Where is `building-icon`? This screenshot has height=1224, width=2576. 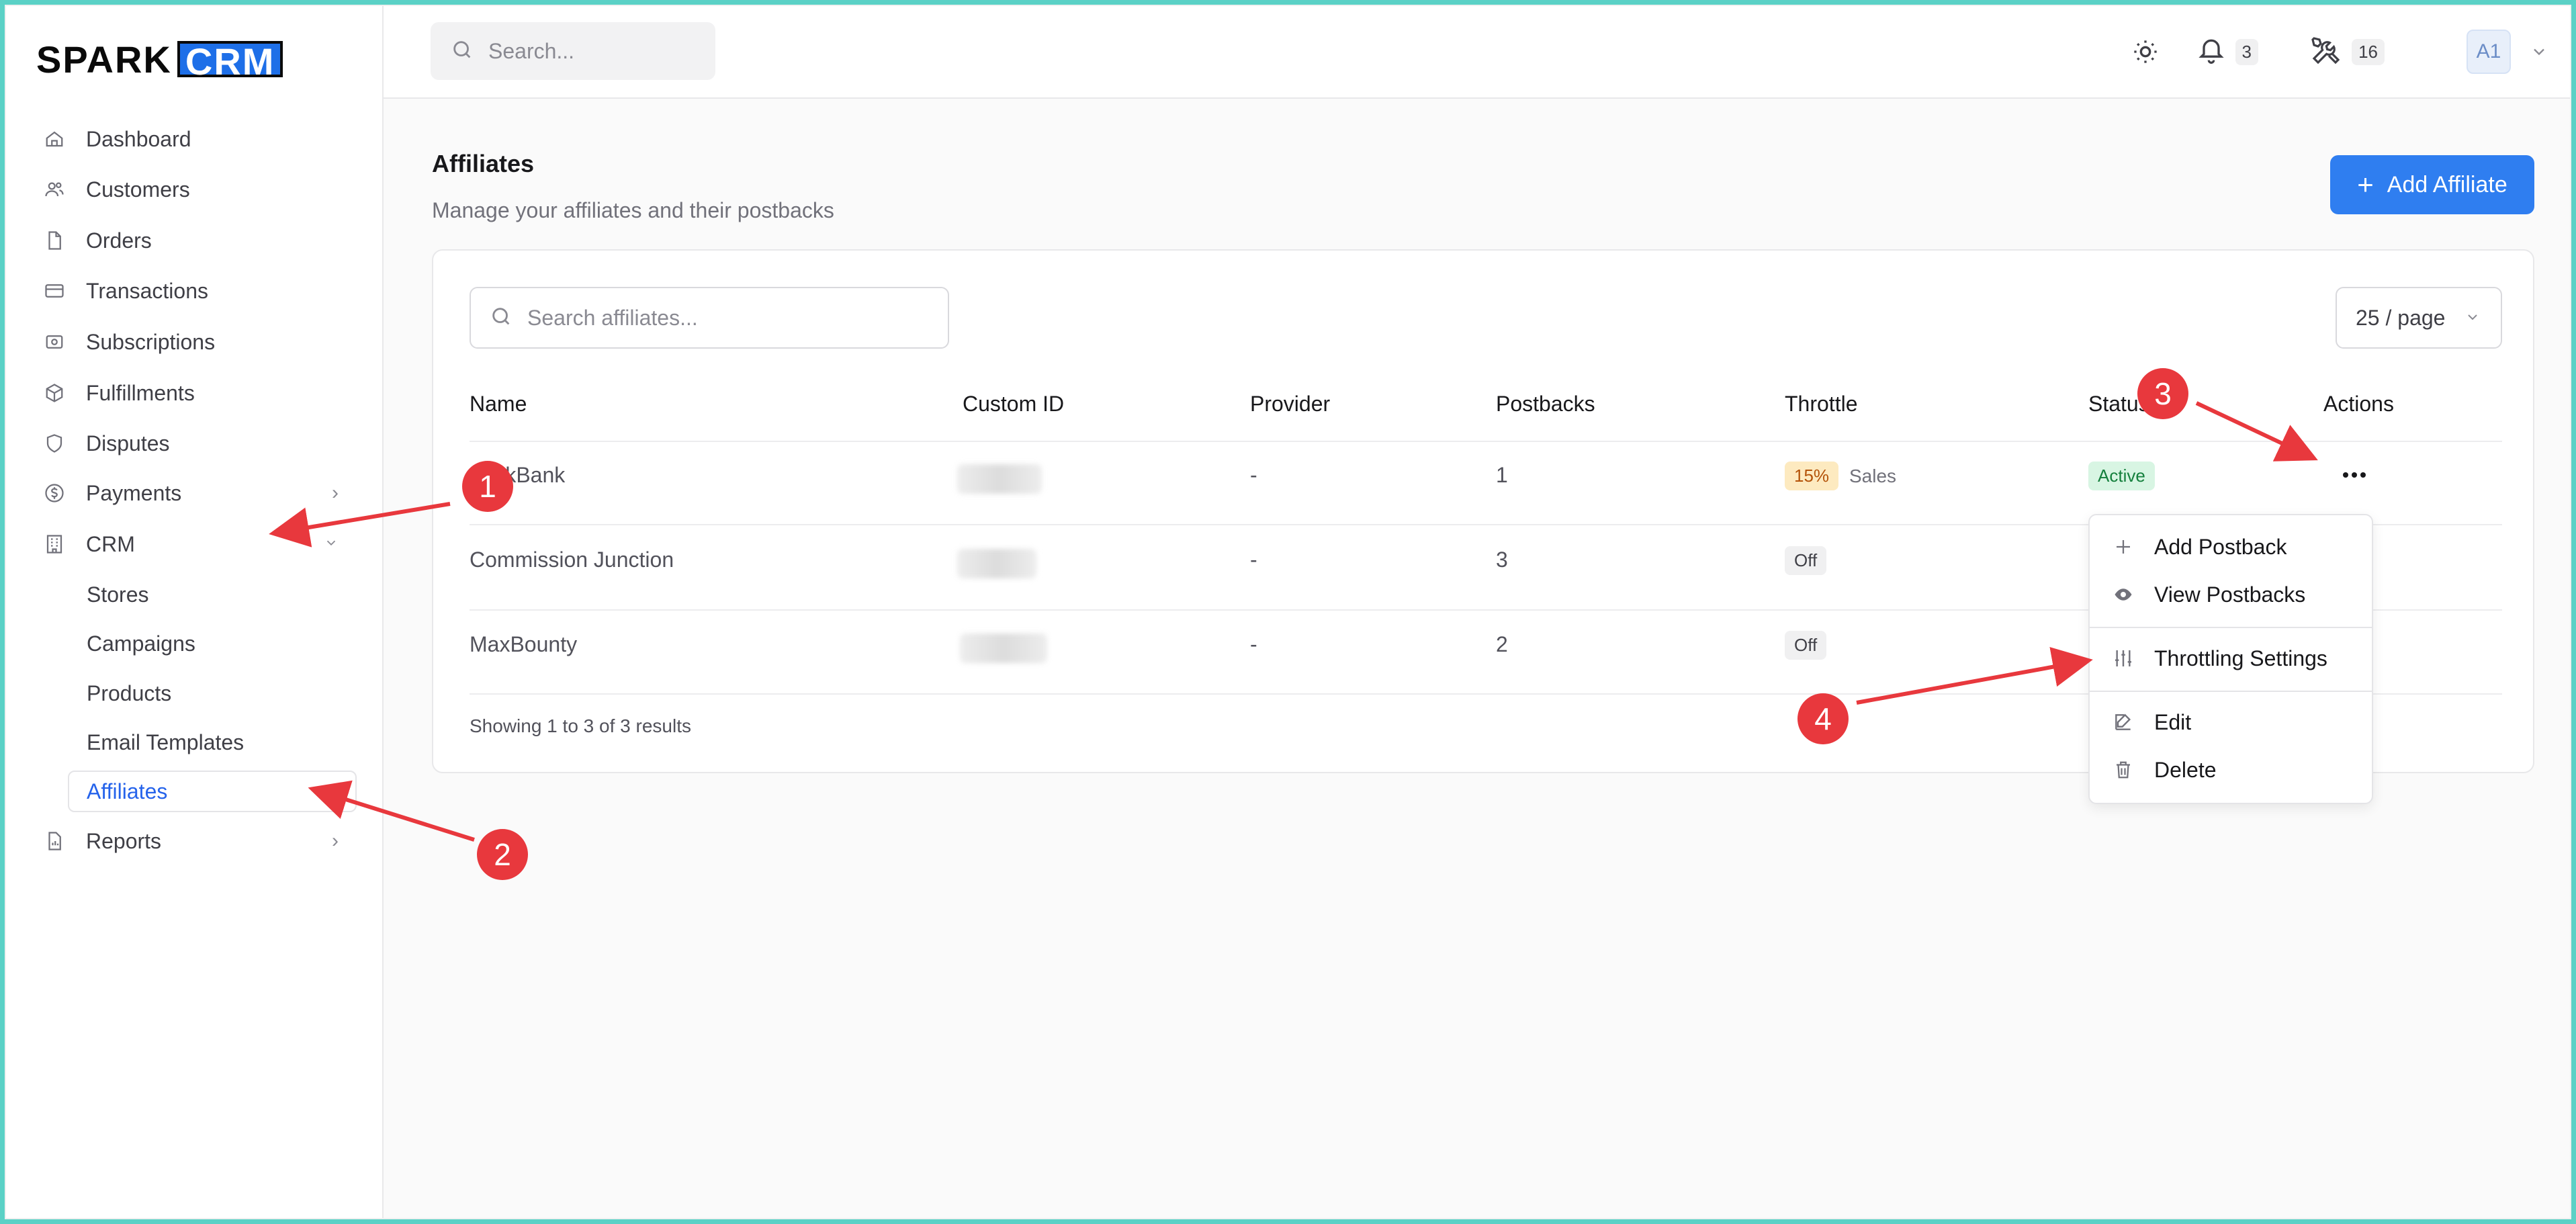
building-icon is located at coordinates (55, 544).